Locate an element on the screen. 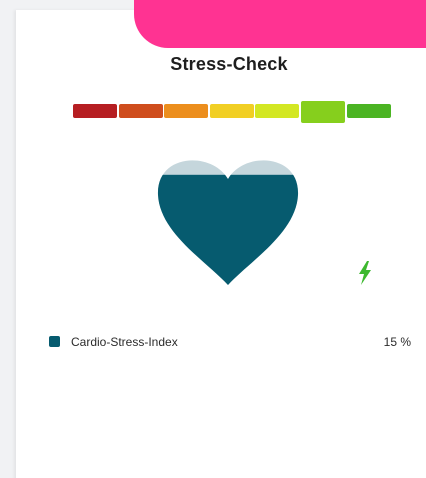 The image size is (426, 478). heart-fill is located at coordinates (228, 229).